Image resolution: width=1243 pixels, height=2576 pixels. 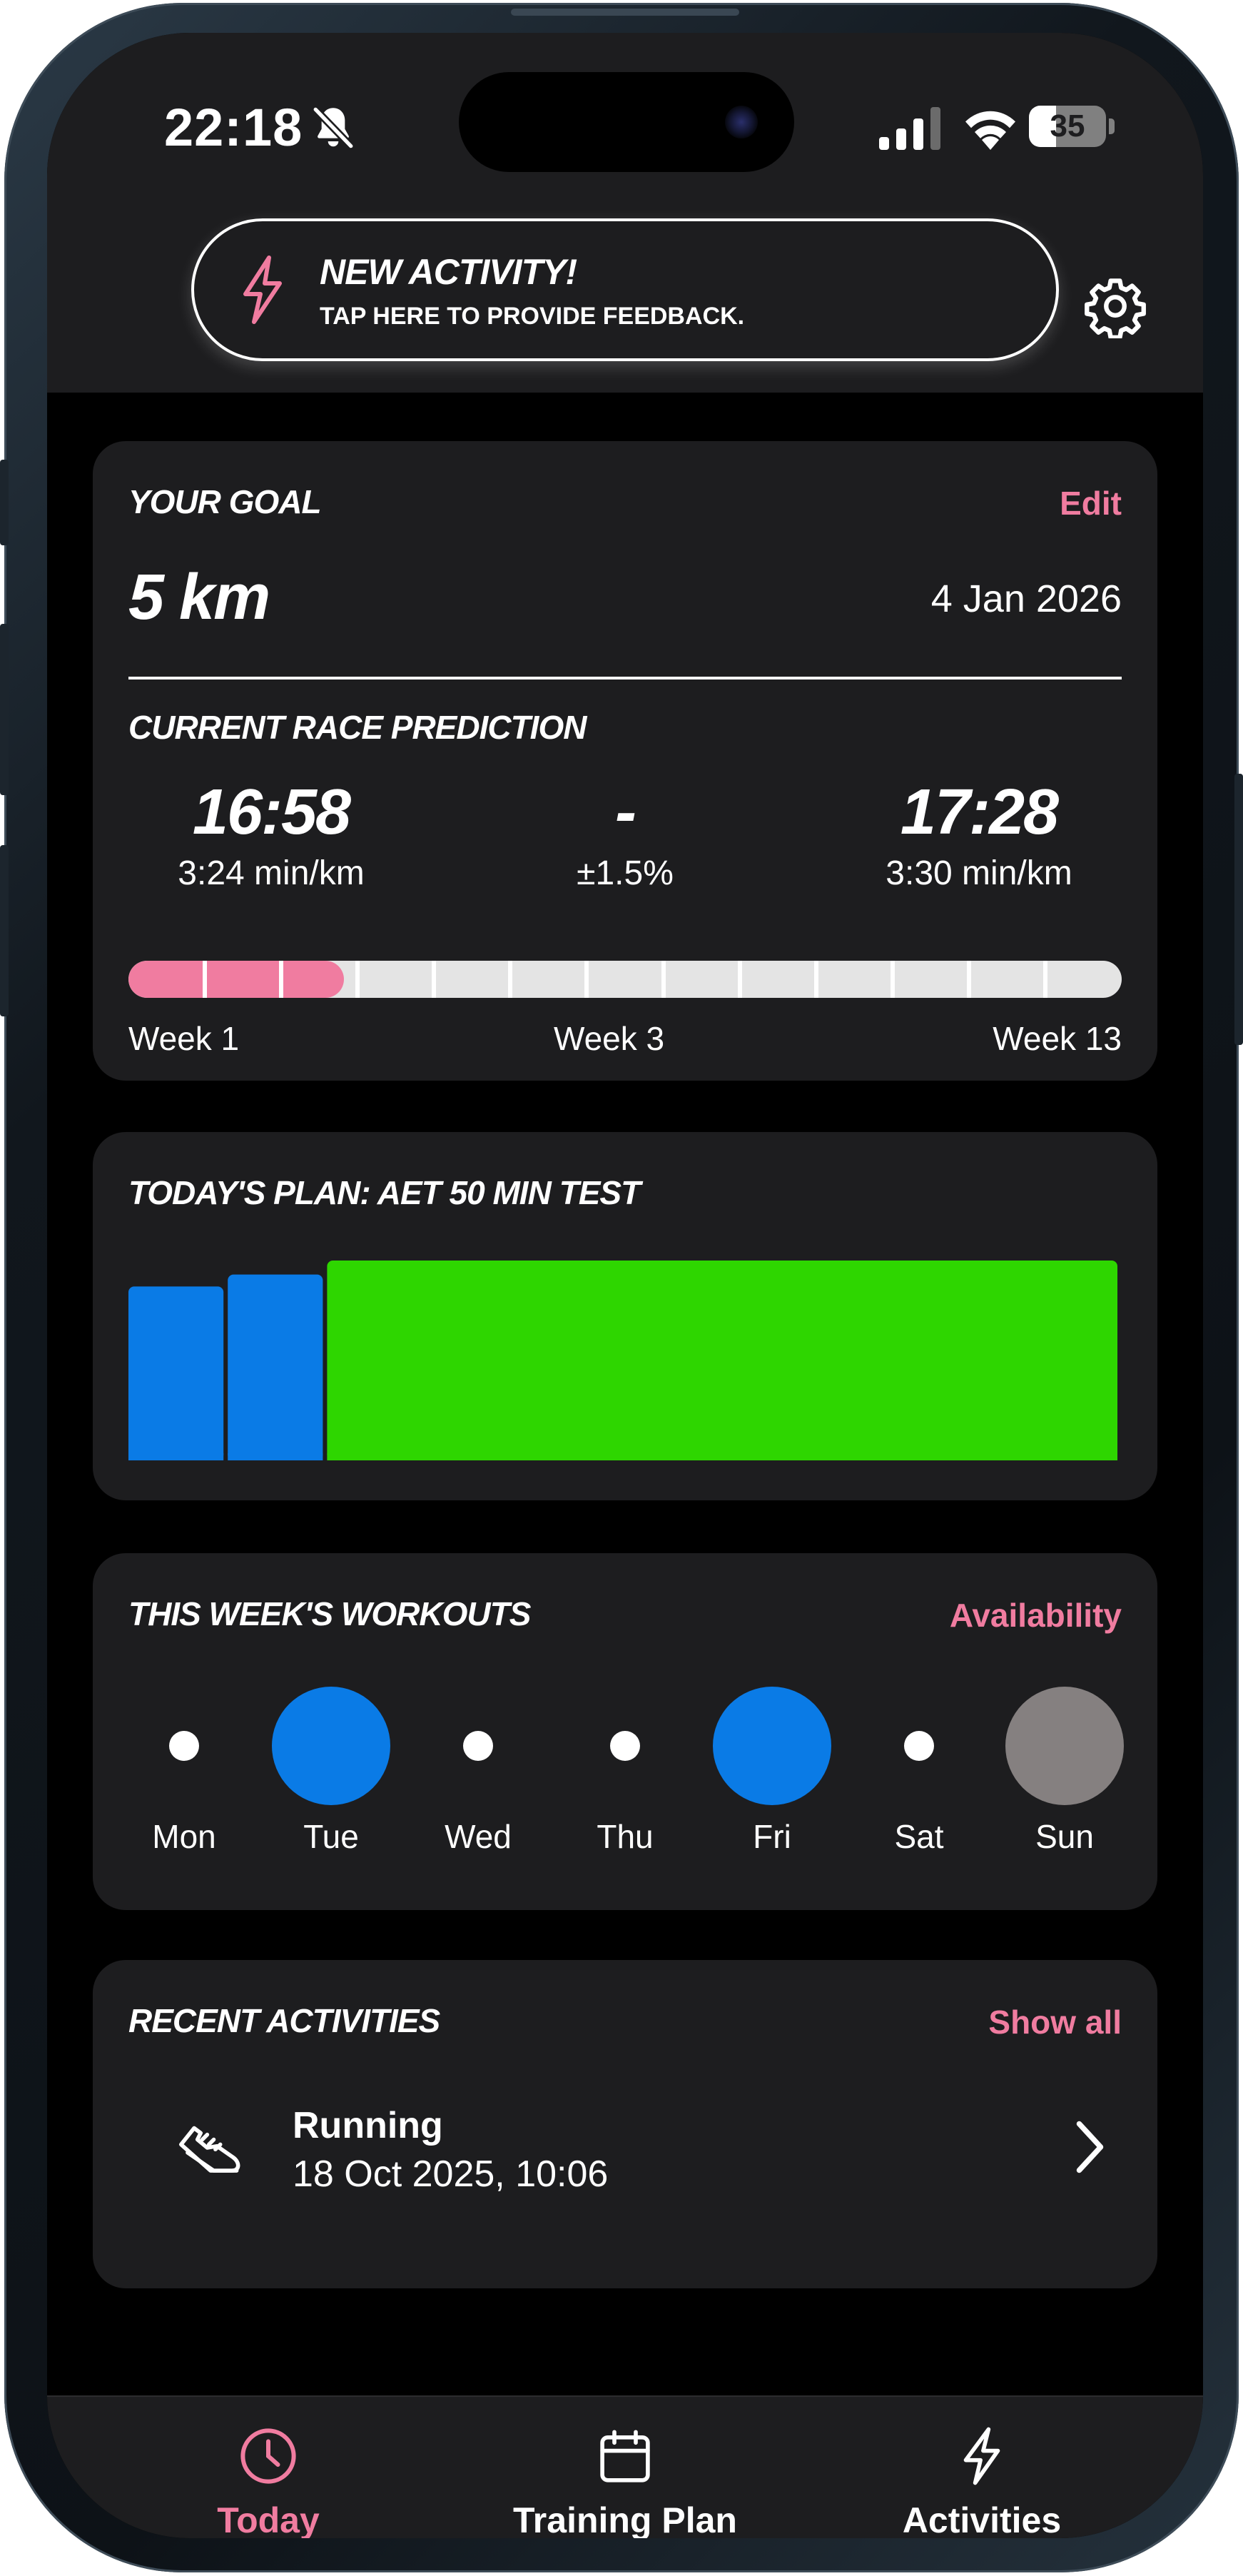 What do you see at coordinates (979, 812) in the screenshot?
I see `prediction-worst-time: 17:28` at bounding box center [979, 812].